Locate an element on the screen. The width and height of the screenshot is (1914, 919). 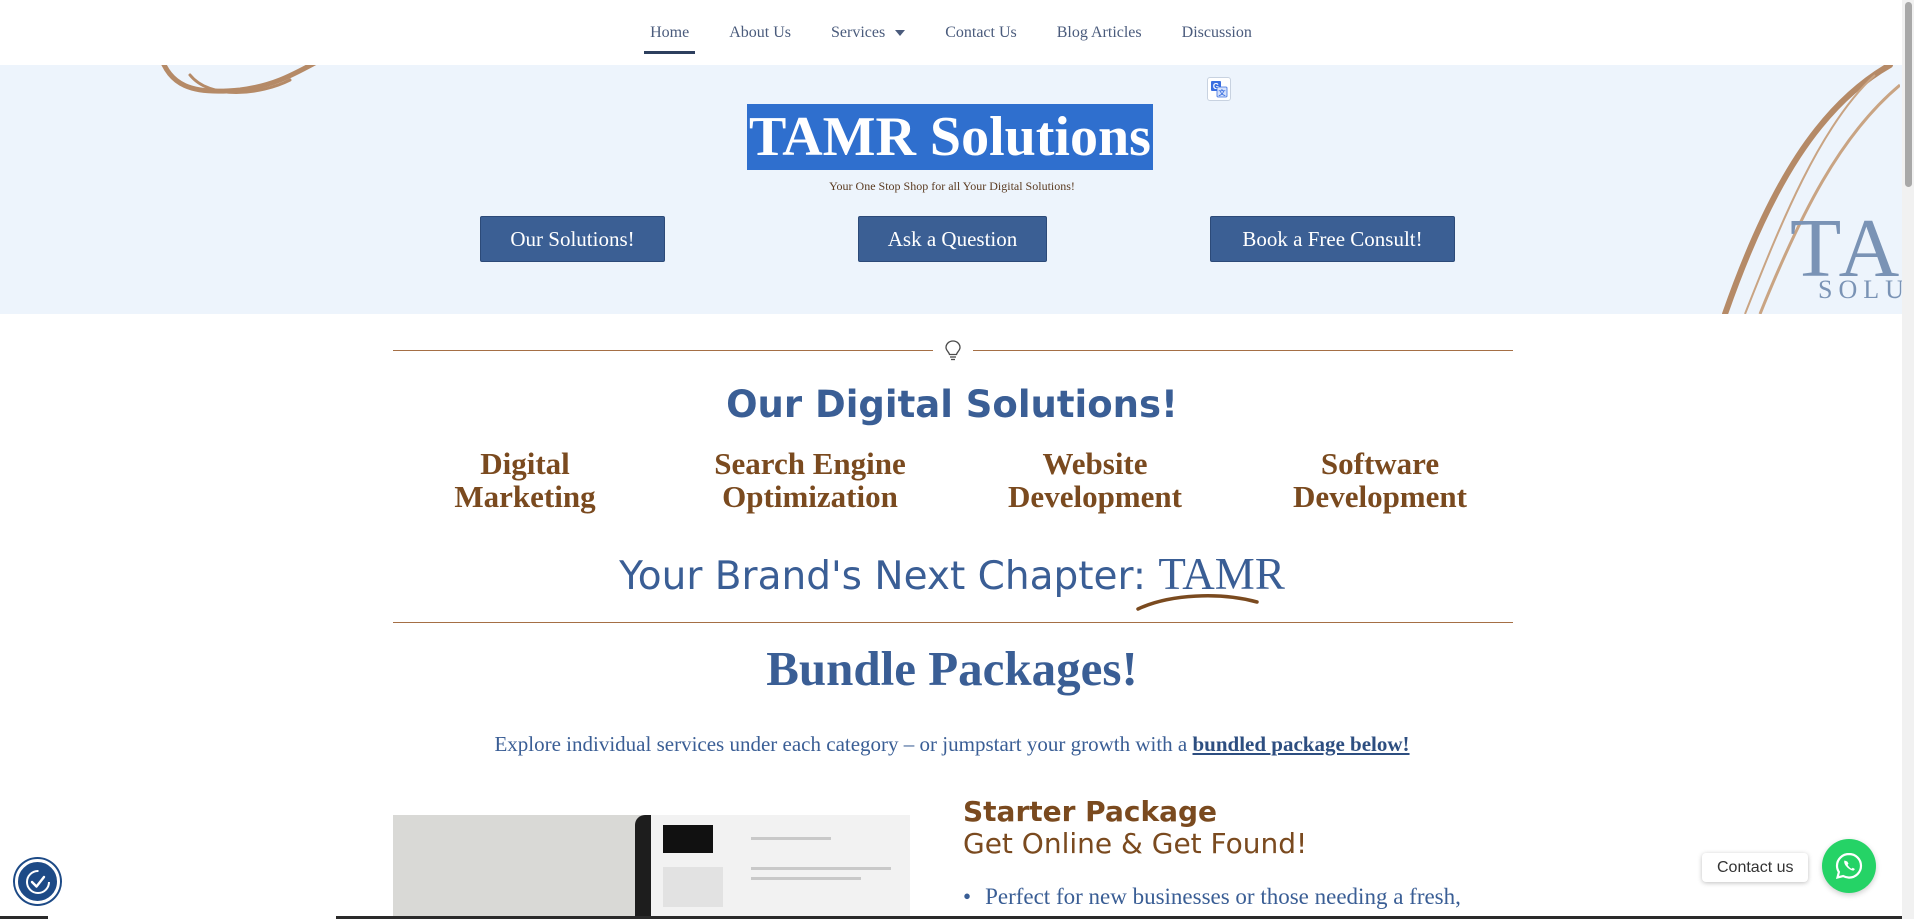
solution-label-line1: Software is located at coordinates (1380, 463).